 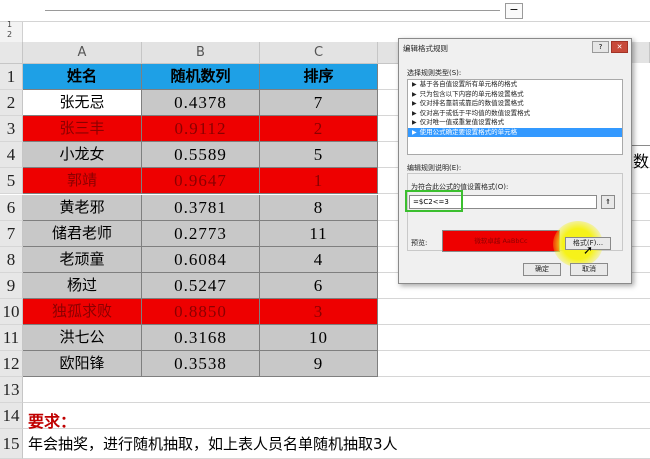 I want to click on table-cell-name: 黄老邪, so click(x=82, y=207).